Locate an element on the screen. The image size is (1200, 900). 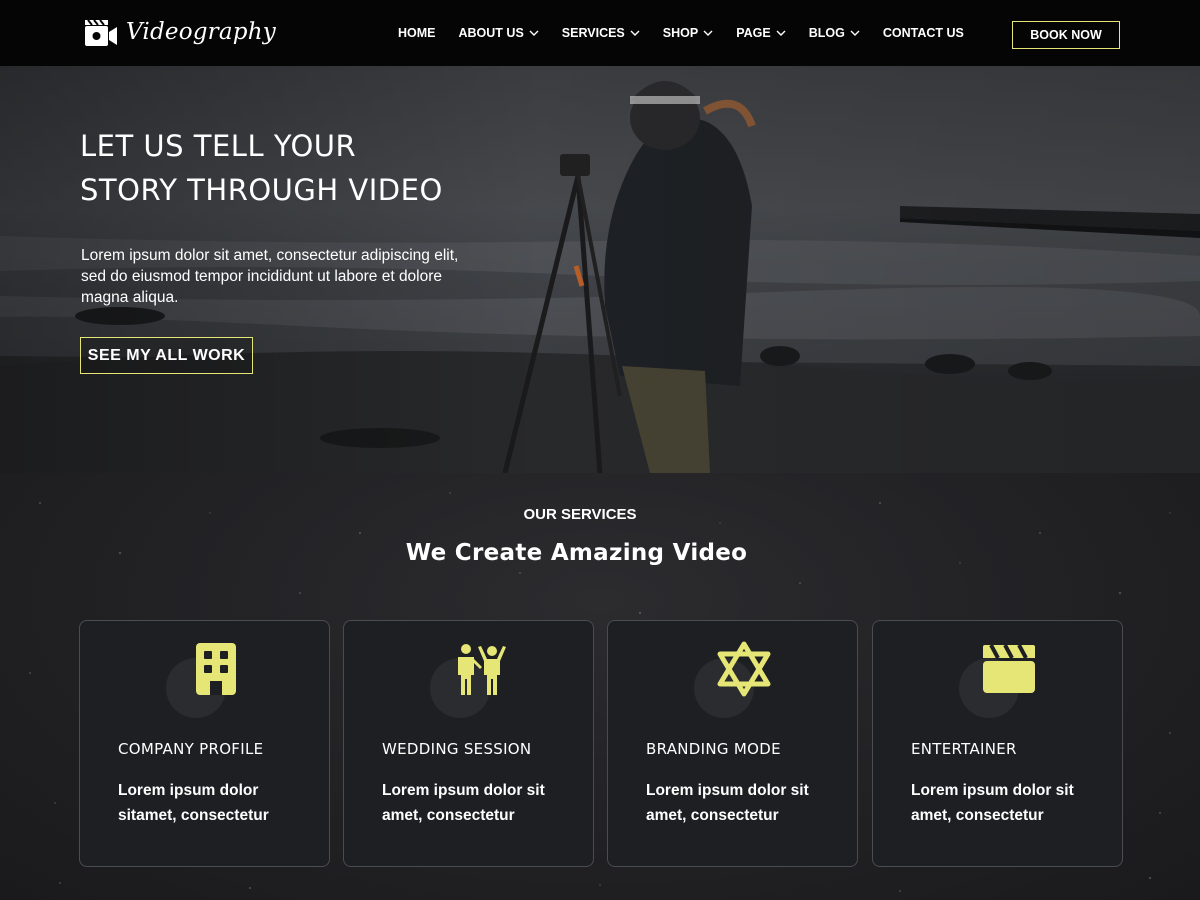
card-title: ENTERTAINER is located at coordinates (964, 749).